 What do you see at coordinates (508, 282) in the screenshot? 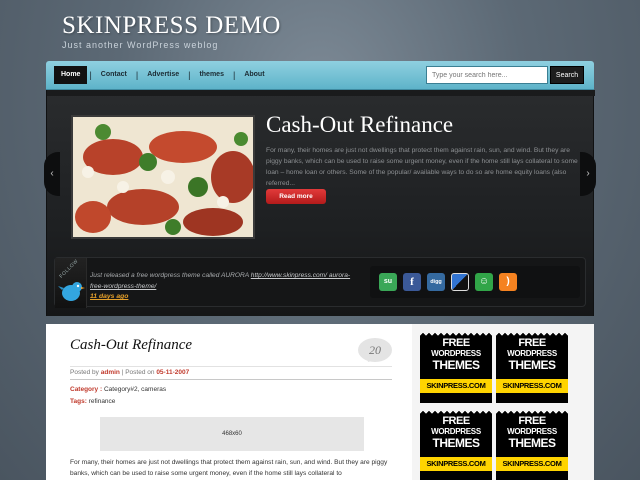
I see `rss-icon: )` at bounding box center [508, 282].